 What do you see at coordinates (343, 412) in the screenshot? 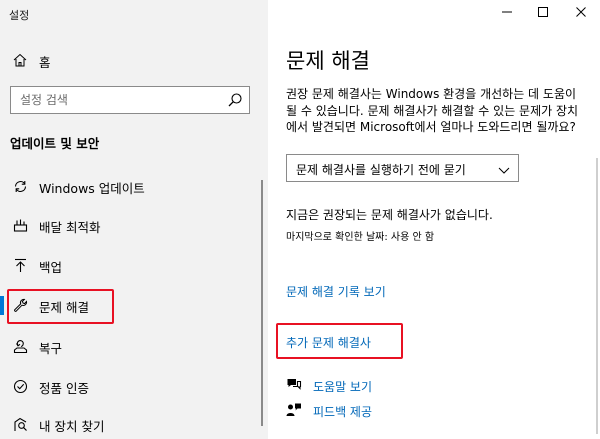
I see `give-feedback-label: 피드백 제공` at bounding box center [343, 412].